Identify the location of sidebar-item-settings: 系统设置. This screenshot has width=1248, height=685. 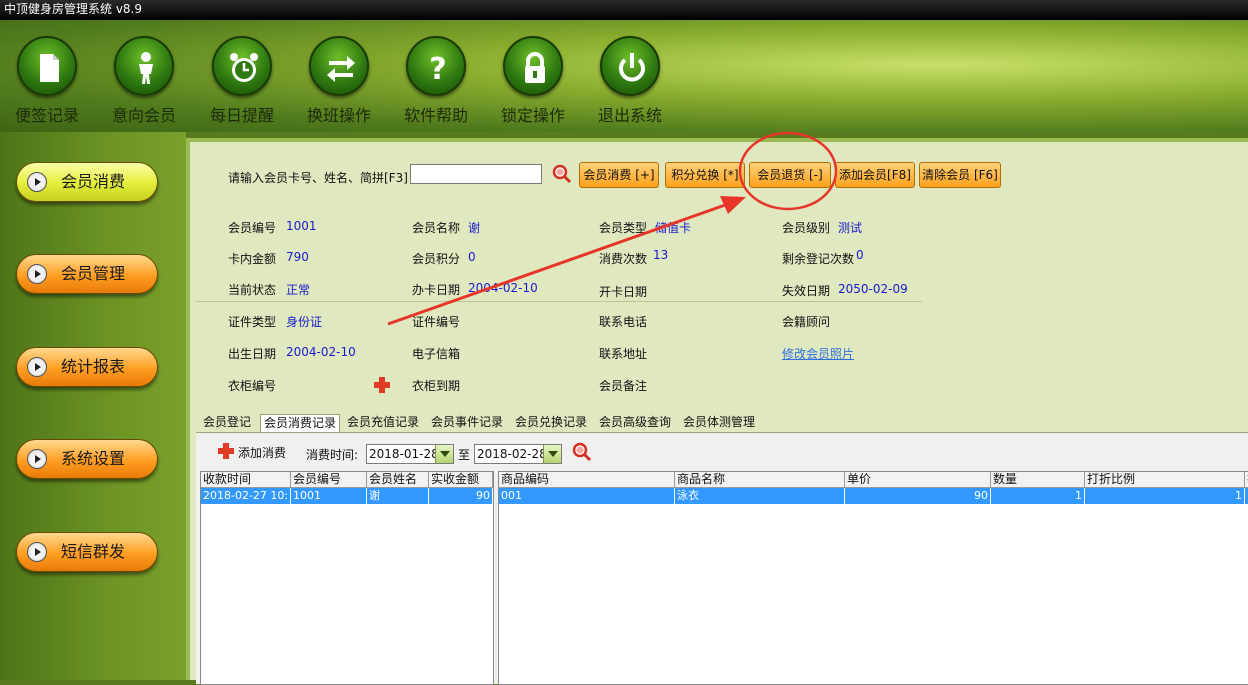
(87, 459).